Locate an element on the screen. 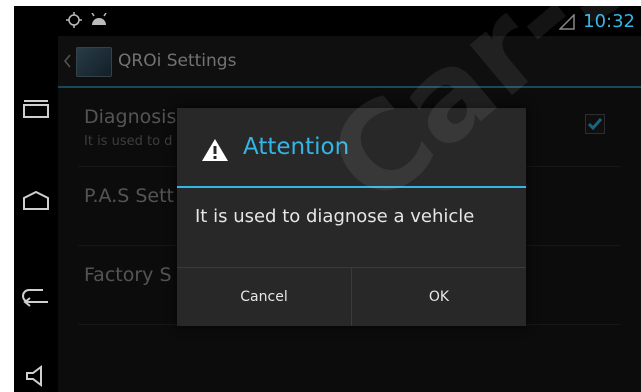  back-button is located at coordinates (36, 296).